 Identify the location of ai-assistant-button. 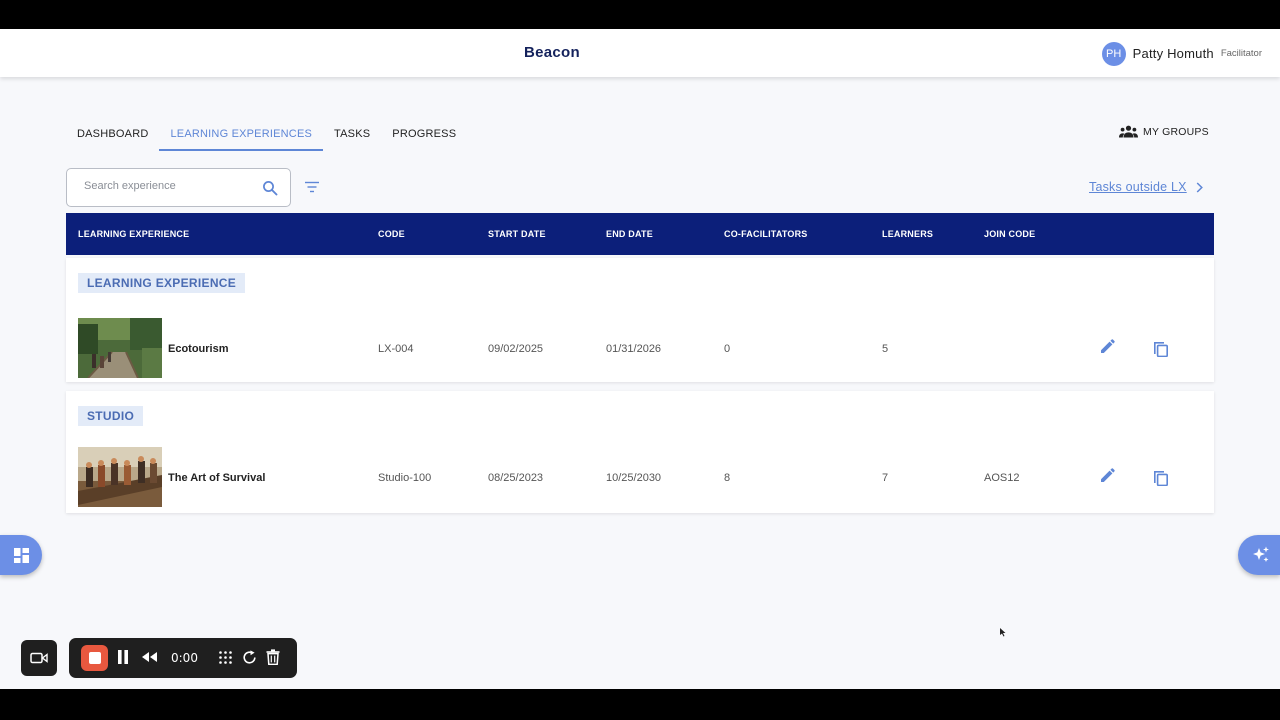
(1259, 555).